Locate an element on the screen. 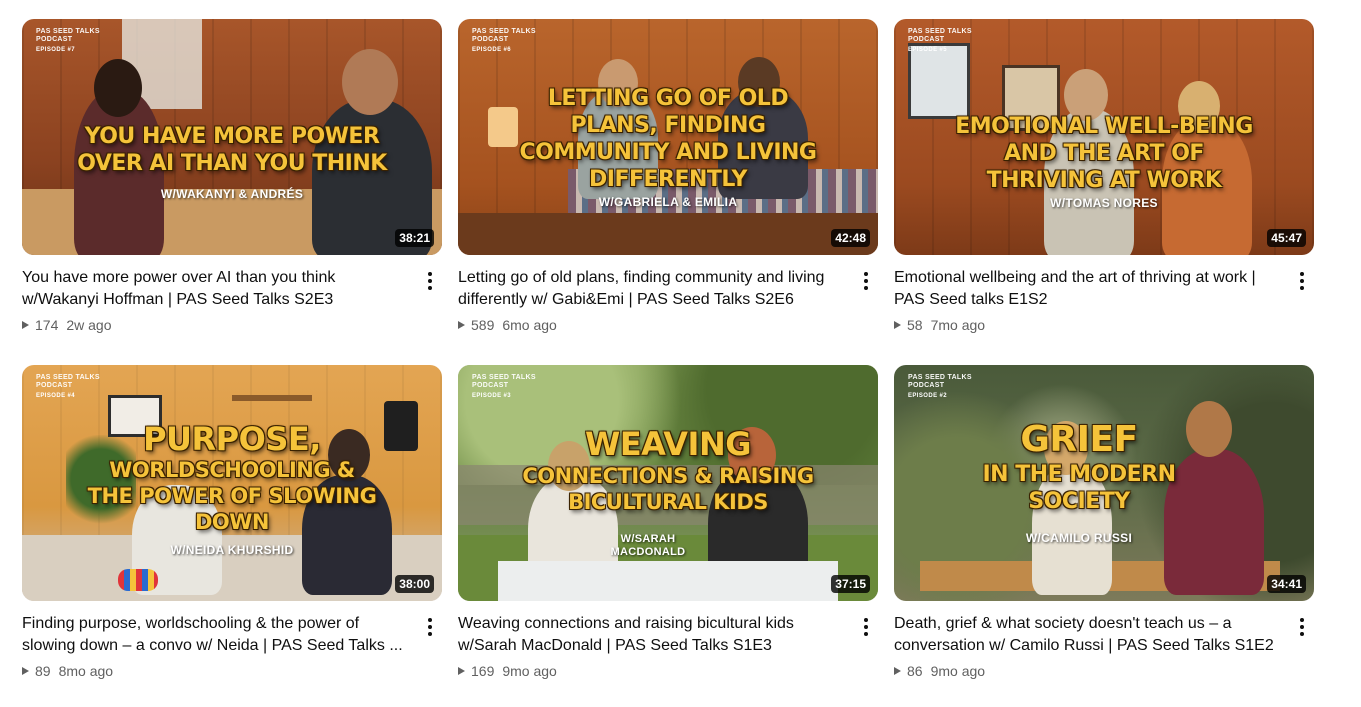 The image size is (1361, 707). overlay-line: bicultural kids is located at coordinates (668, 502).